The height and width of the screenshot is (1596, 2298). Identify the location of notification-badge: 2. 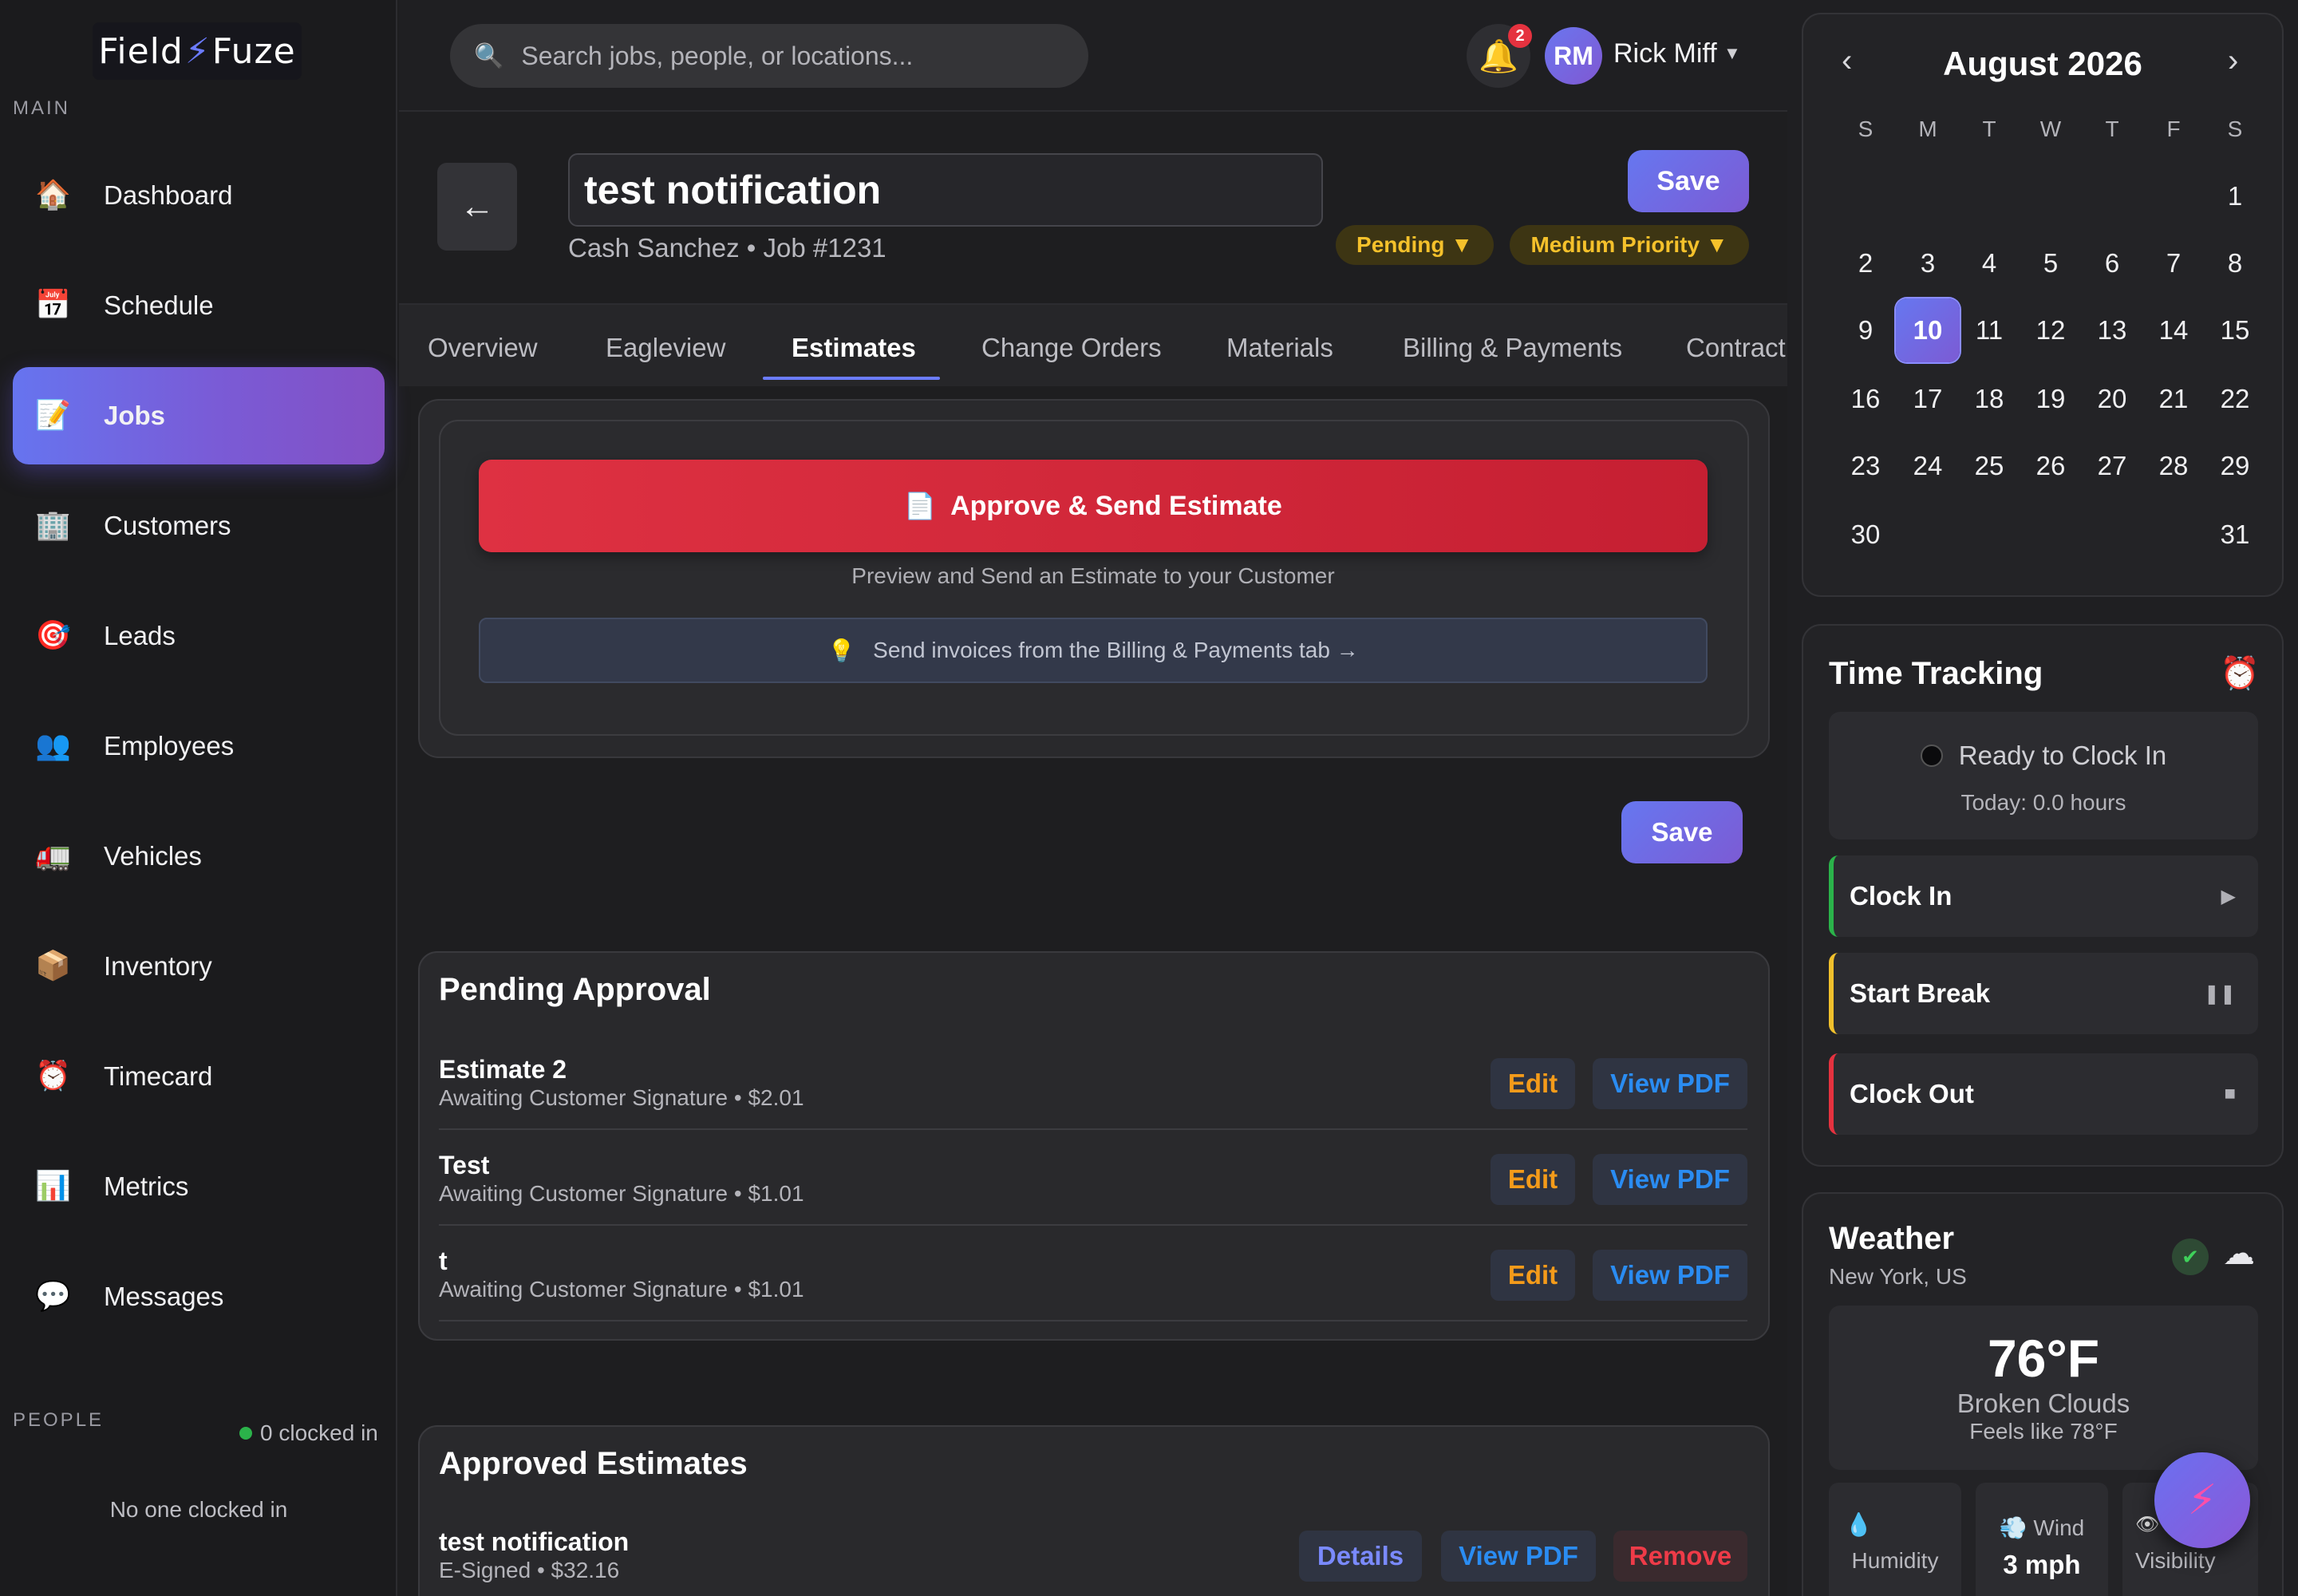
(1520, 36).